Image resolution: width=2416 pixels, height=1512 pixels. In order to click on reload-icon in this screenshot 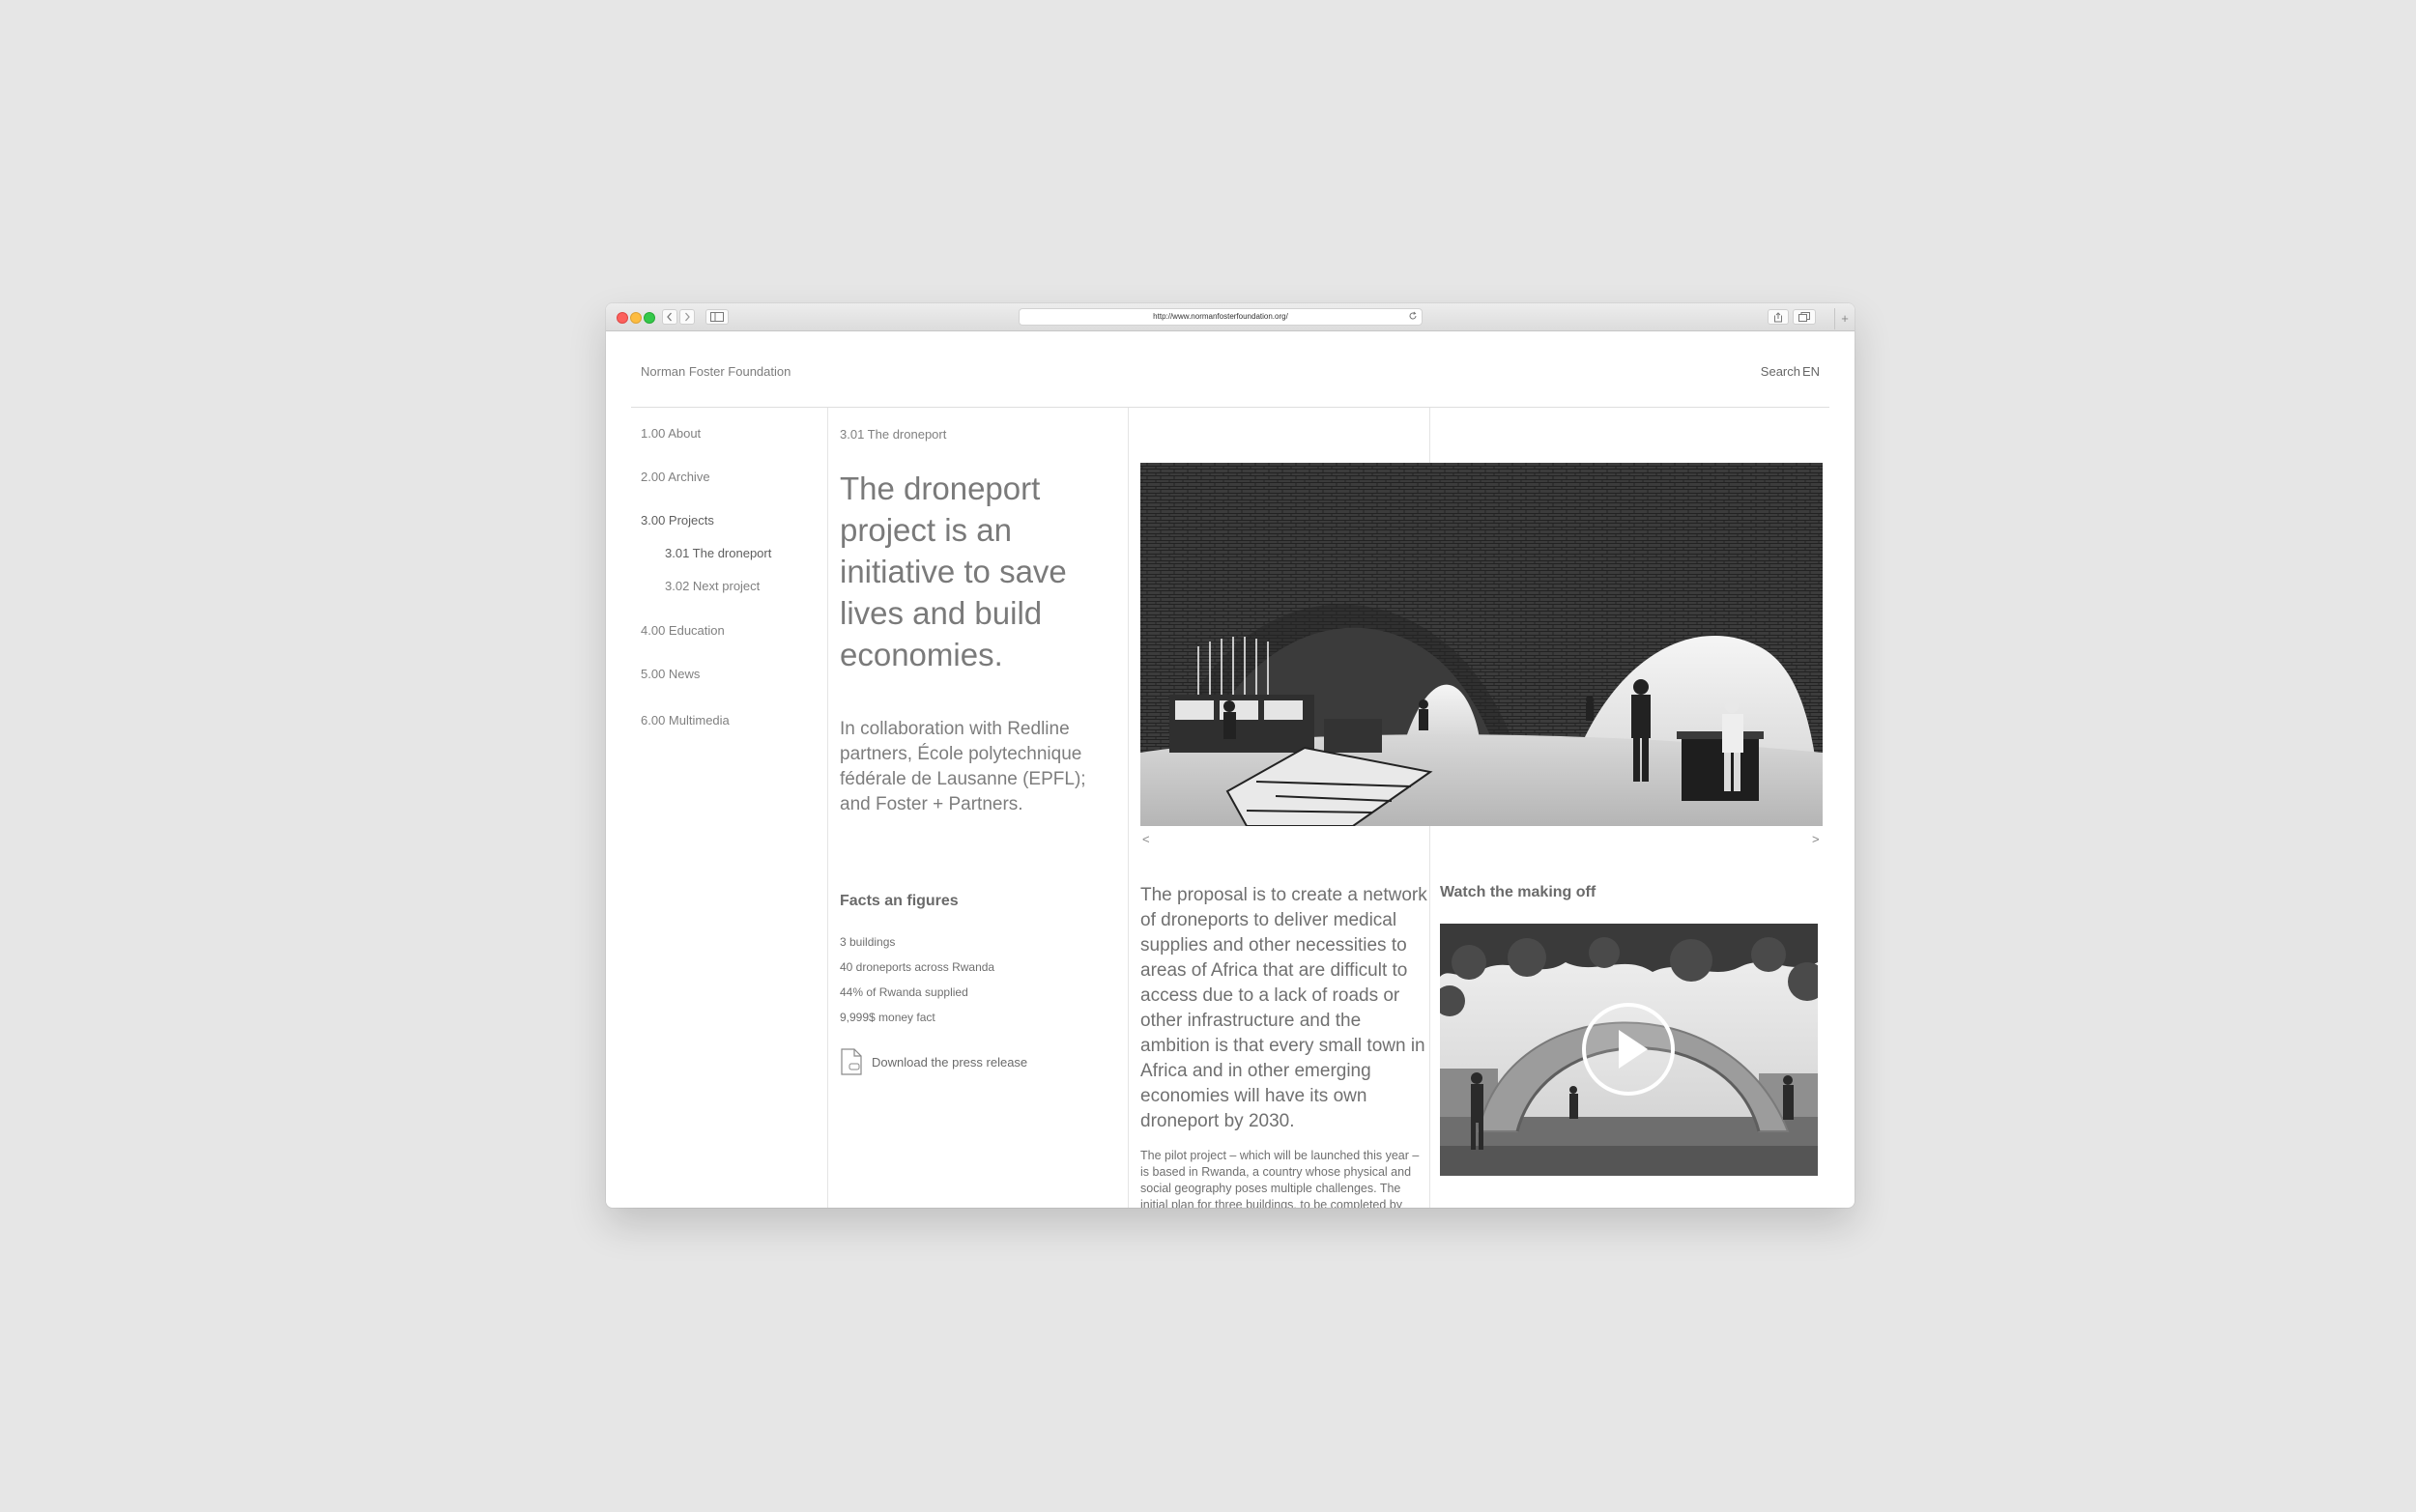, I will do `click(1413, 316)`.